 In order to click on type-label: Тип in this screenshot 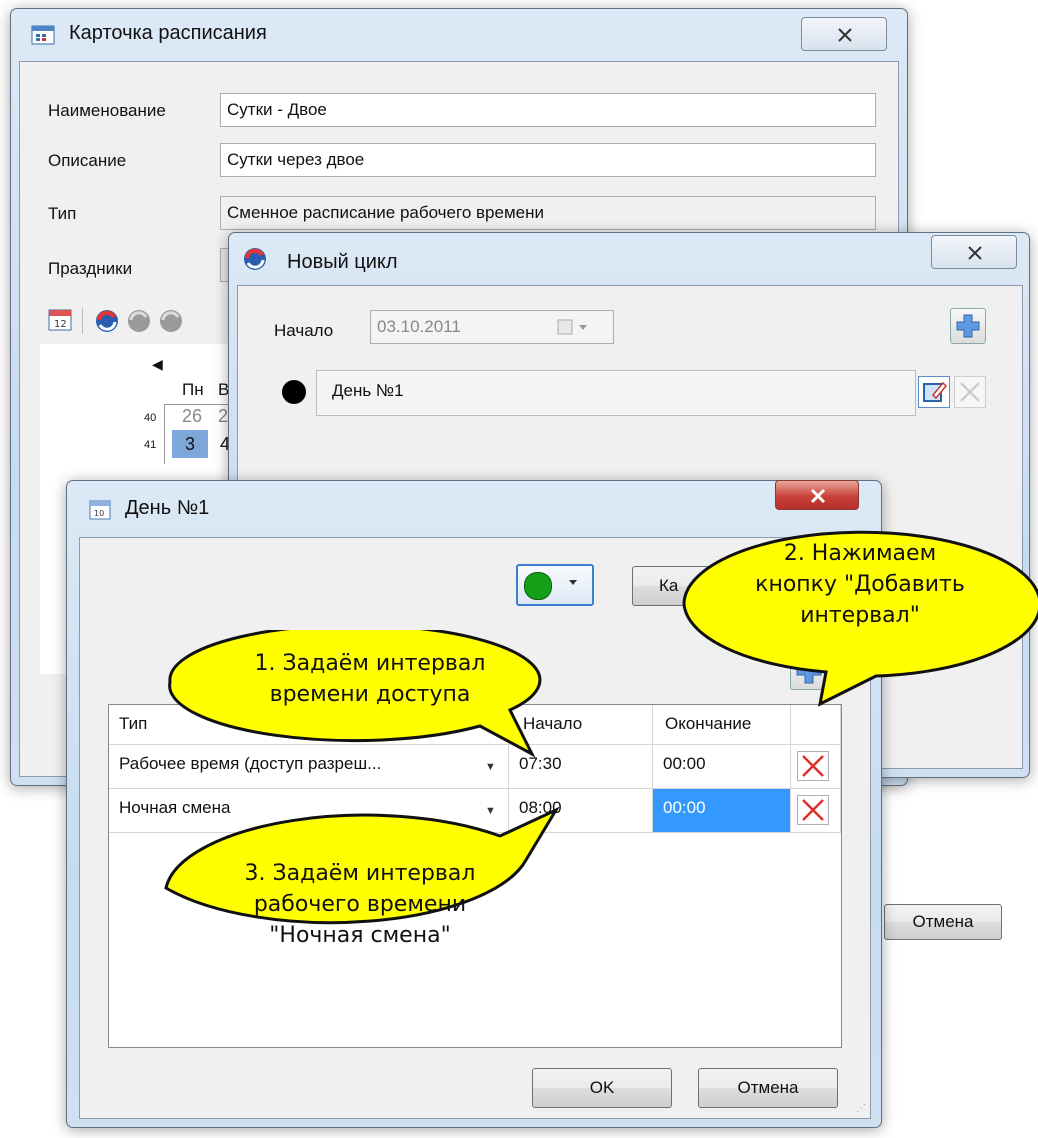, I will do `click(62, 213)`.